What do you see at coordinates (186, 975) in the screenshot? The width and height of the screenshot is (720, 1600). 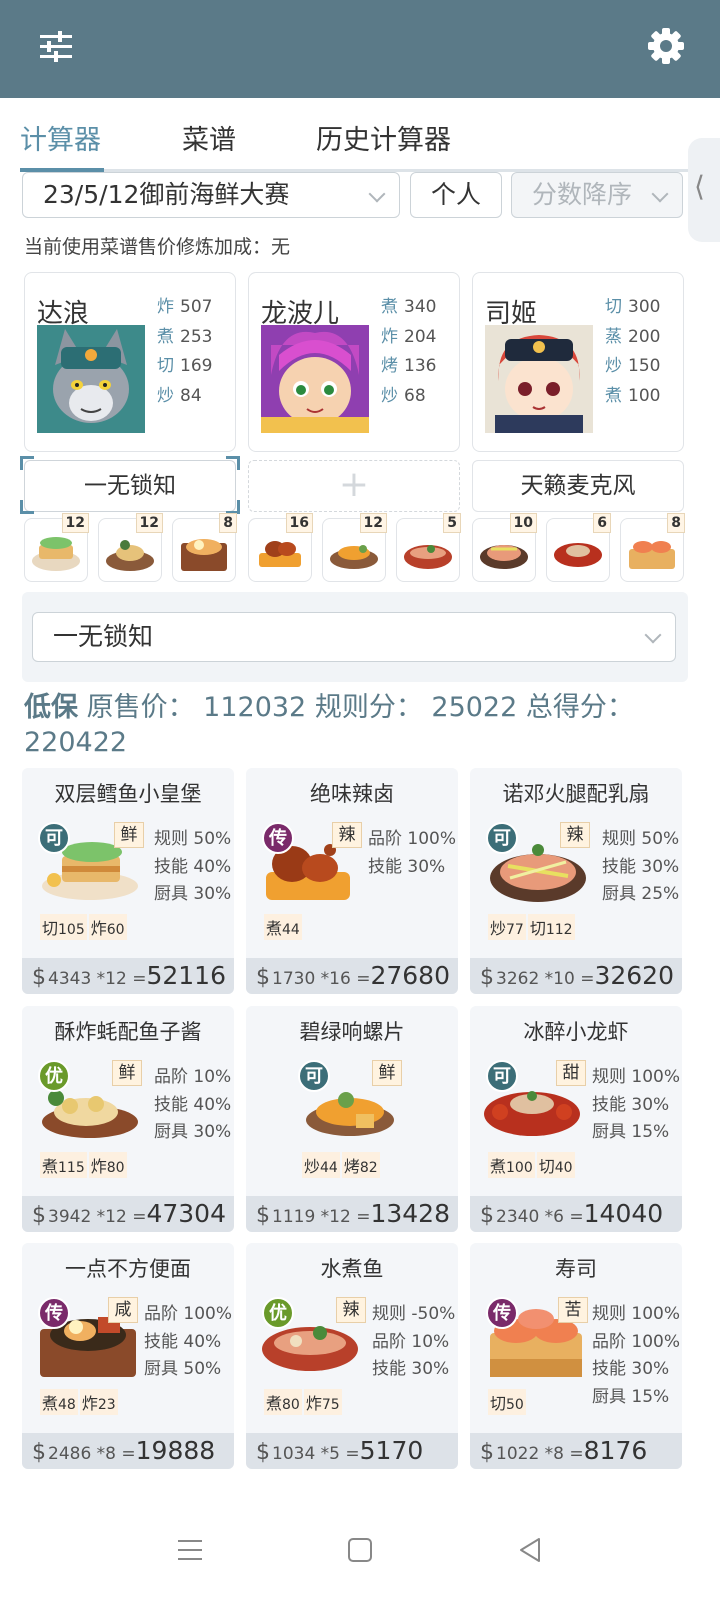 I see `recipe-total: 52116` at bounding box center [186, 975].